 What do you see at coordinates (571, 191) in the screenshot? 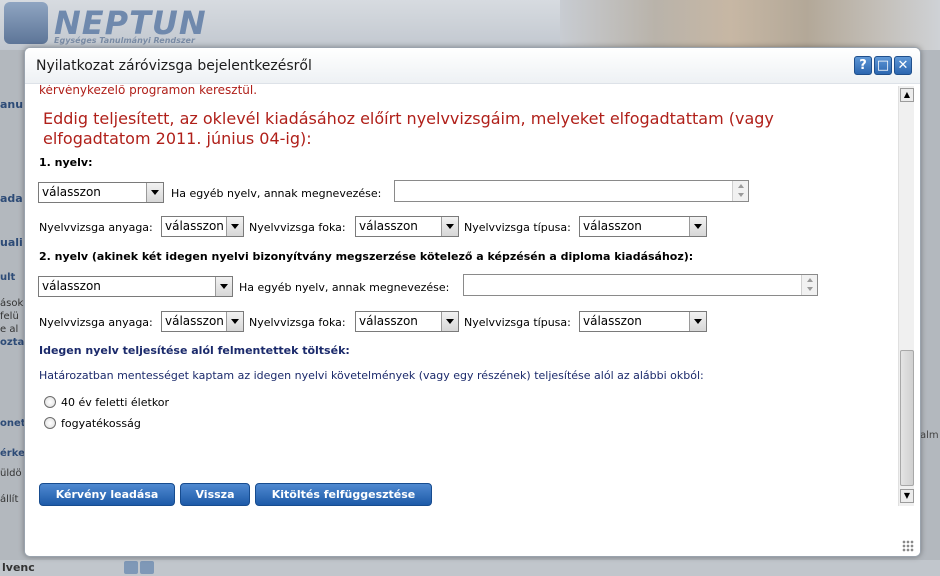
I see `lang1-other-field` at bounding box center [571, 191].